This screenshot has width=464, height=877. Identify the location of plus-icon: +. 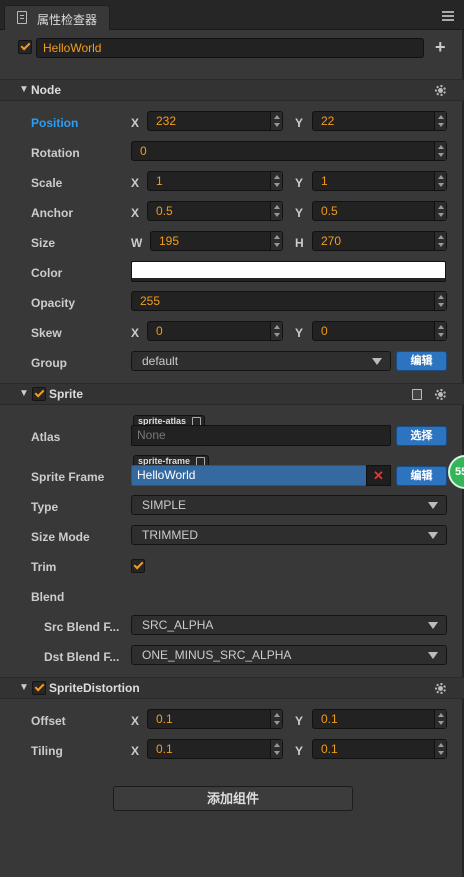
(442, 47).